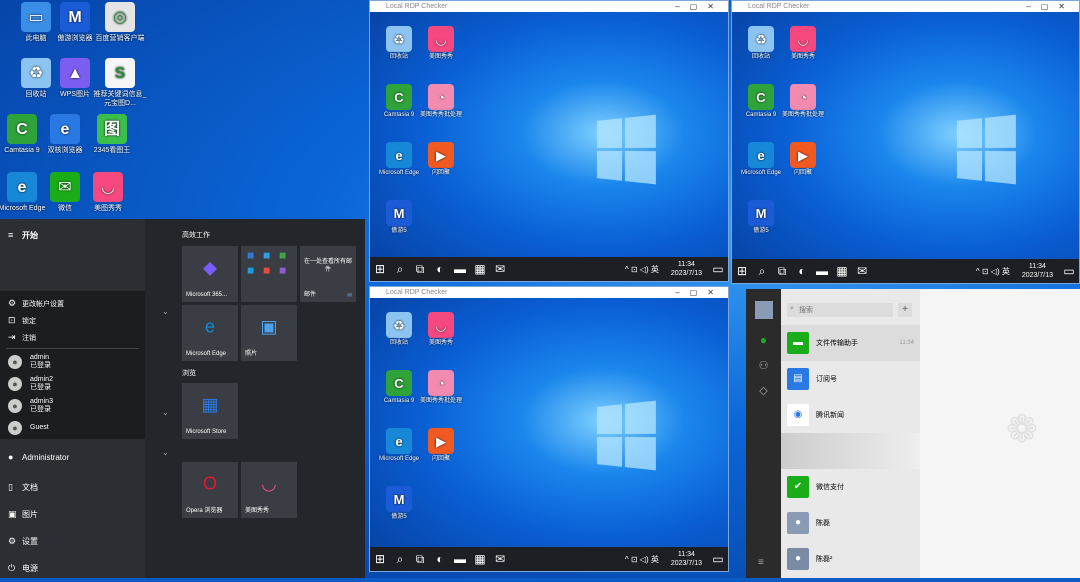 This screenshot has height=582, width=1080. I want to click on chat-list-item: ✔ 微信支付, so click(850, 487).